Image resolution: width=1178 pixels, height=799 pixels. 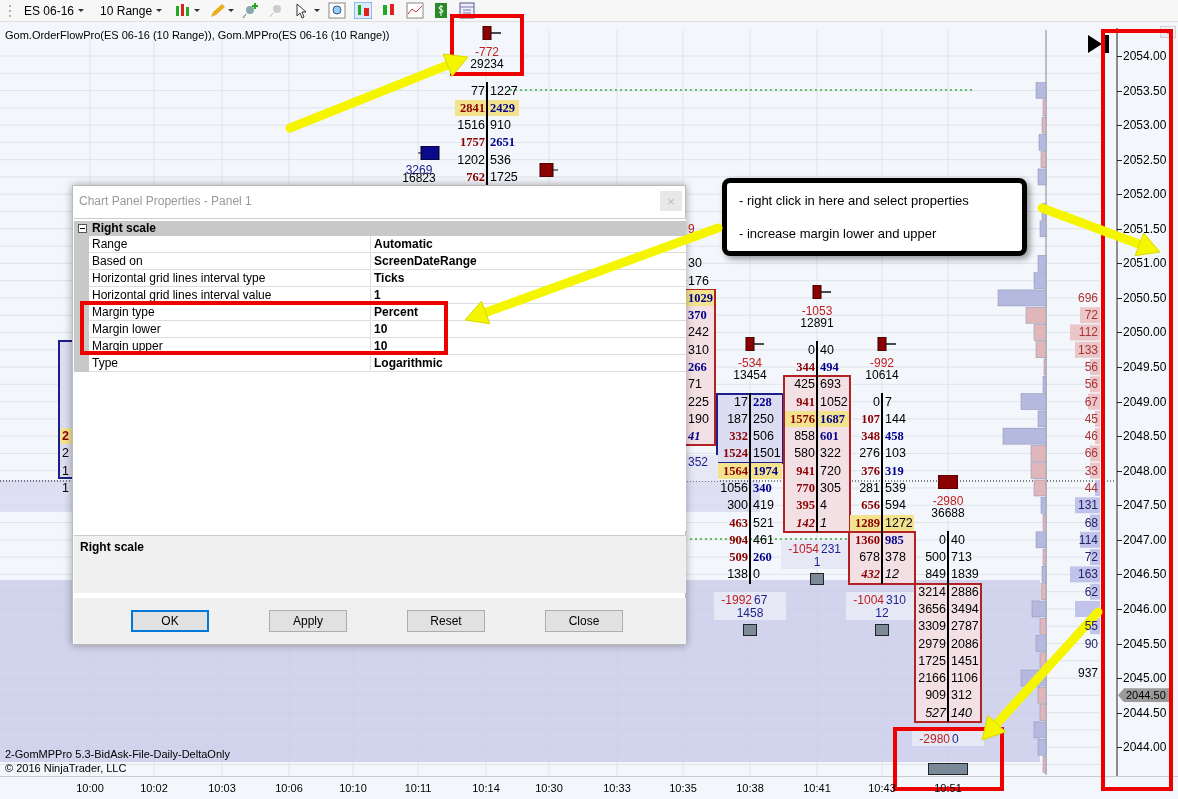 I want to click on ask-value: 260, so click(x=763, y=558).